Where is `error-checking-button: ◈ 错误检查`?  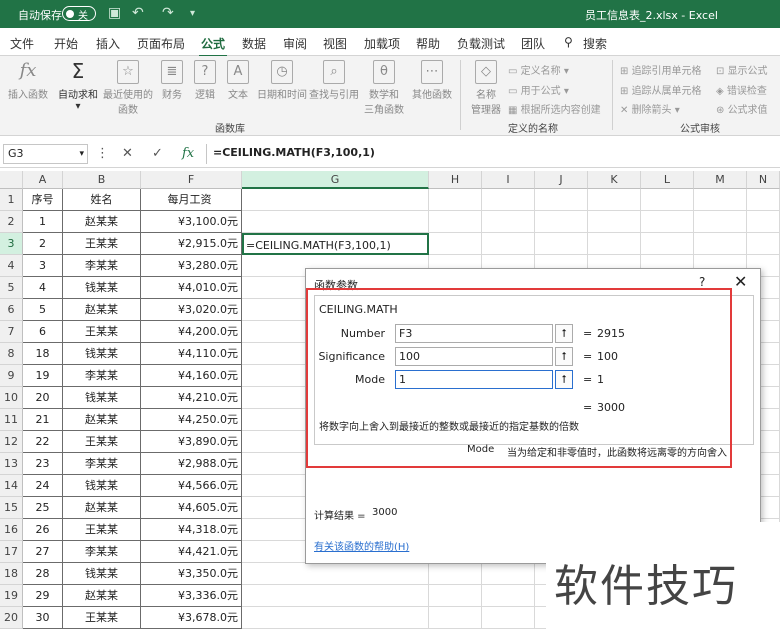
error-checking-button: ◈ 错误检查 is located at coordinates (741, 89).